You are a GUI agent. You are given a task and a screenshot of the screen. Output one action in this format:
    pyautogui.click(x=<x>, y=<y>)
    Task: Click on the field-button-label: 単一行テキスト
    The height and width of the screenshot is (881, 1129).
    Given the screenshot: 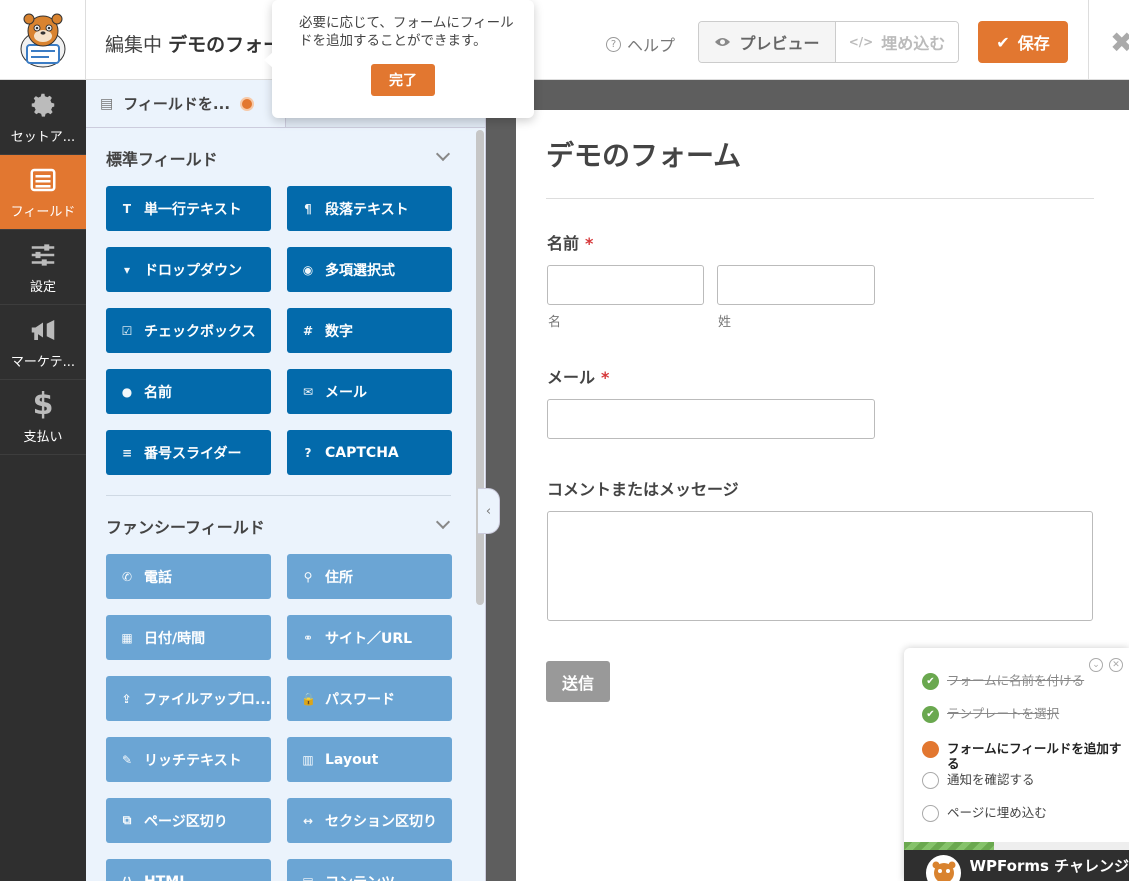 What is the action you would take?
    pyautogui.click(x=193, y=209)
    